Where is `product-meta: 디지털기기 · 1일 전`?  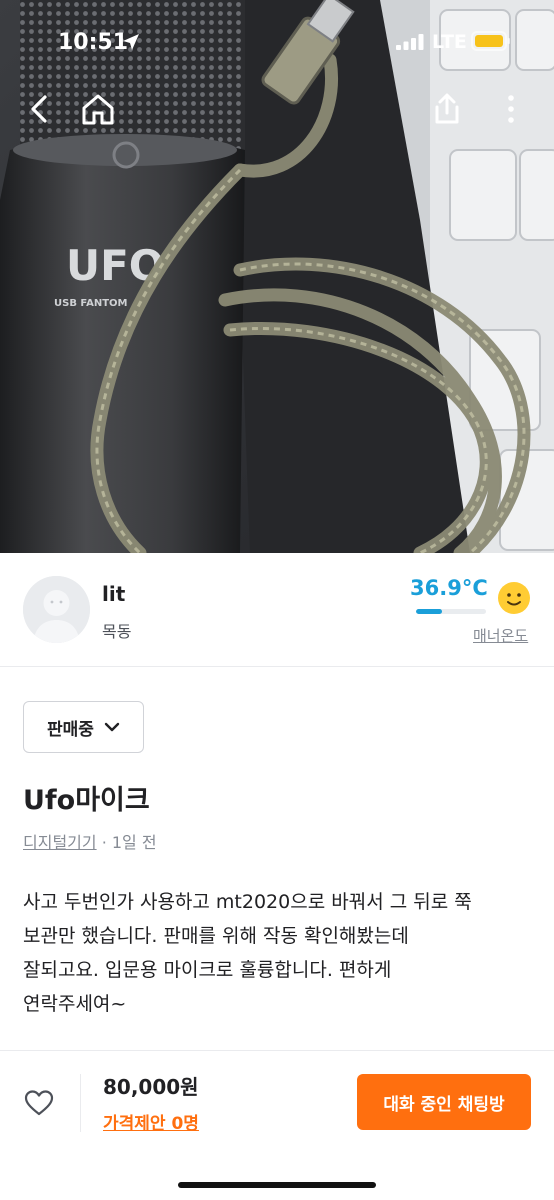
product-meta: 디지털기기 · 1일 전 is located at coordinates (90, 841).